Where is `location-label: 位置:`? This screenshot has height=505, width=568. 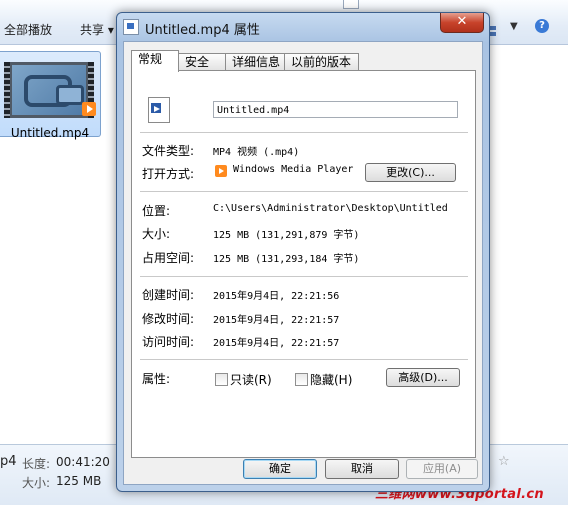 location-label: 位置: is located at coordinates (156, 211).